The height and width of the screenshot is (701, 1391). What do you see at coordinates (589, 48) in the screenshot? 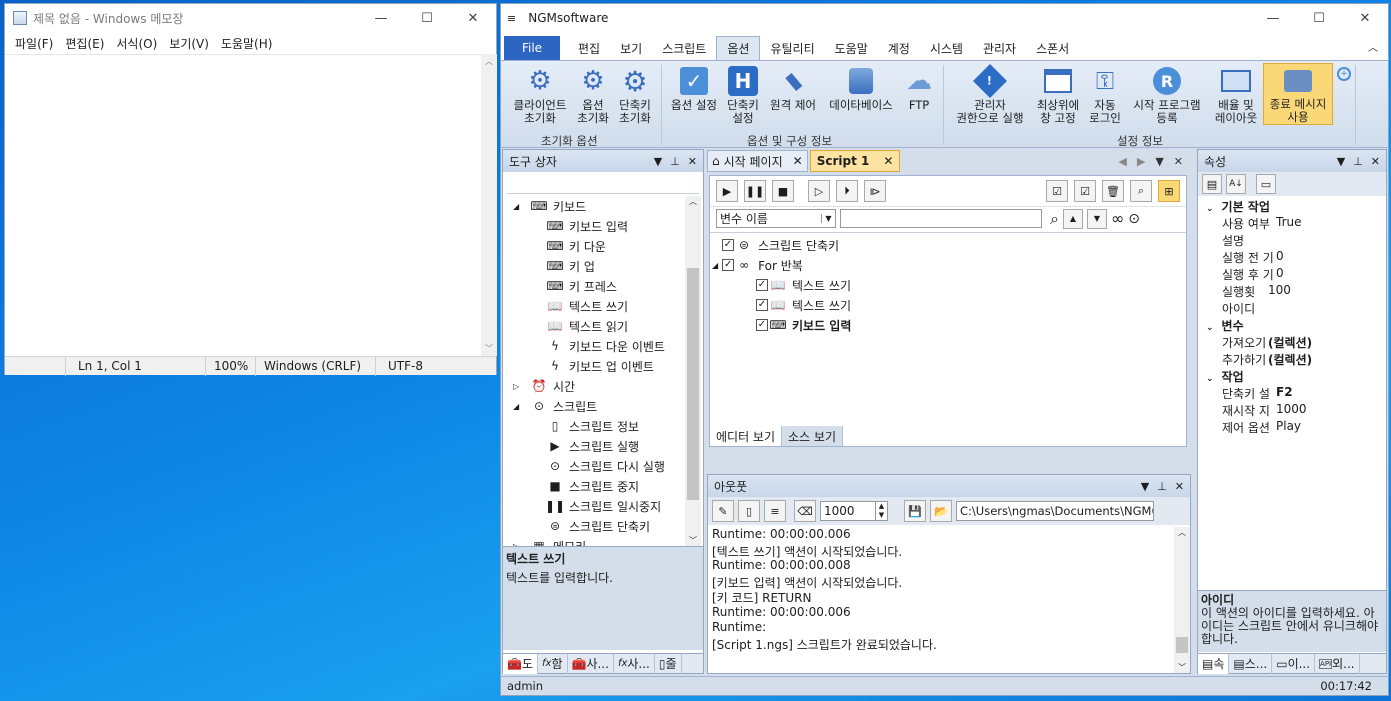
I see `tab-edit: 편집` at bounding box center [589, 48].